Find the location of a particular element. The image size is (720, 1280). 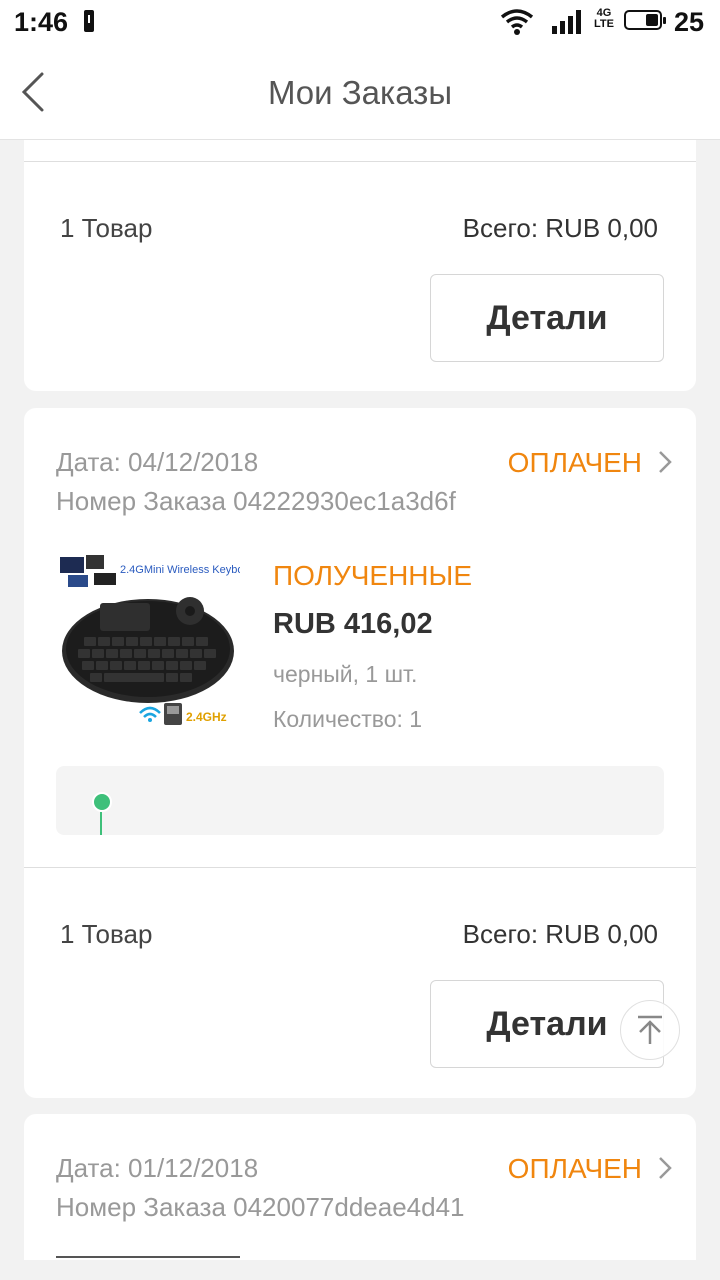

bottom-strip is located at coordinates (360, 1270).